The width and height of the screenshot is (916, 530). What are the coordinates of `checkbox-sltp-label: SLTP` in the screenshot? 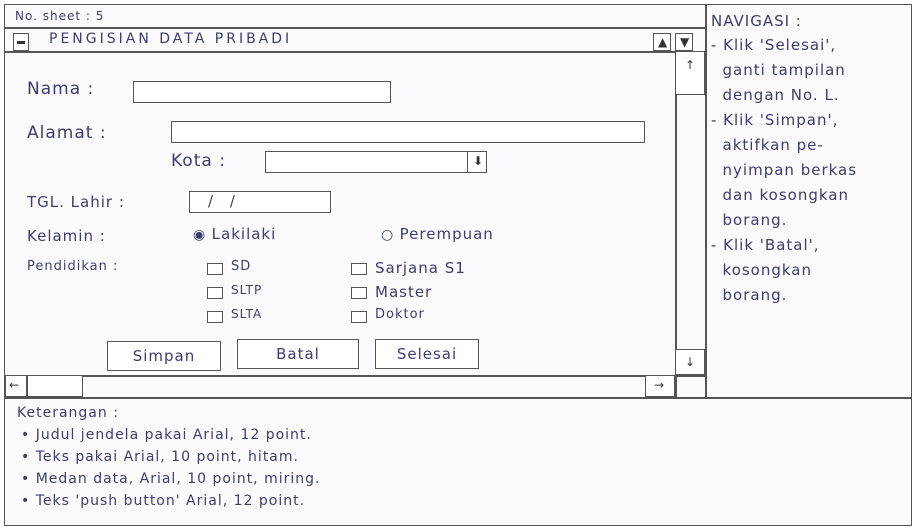 It's located at (247, 290).